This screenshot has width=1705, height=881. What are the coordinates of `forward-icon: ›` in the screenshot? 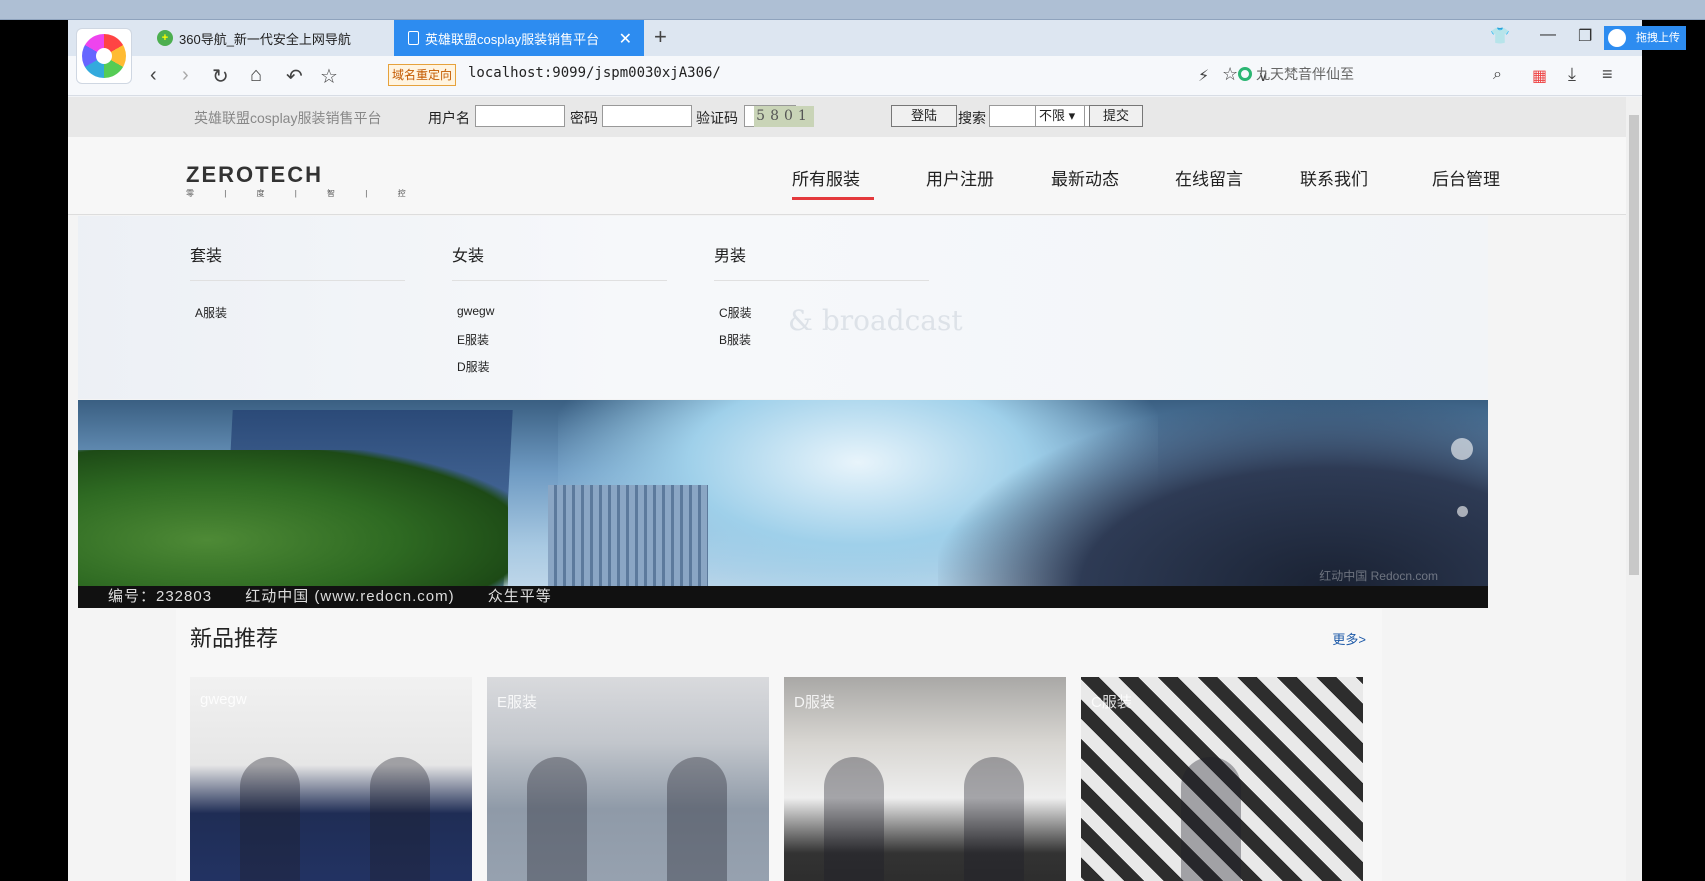 It's located at (185, 75).